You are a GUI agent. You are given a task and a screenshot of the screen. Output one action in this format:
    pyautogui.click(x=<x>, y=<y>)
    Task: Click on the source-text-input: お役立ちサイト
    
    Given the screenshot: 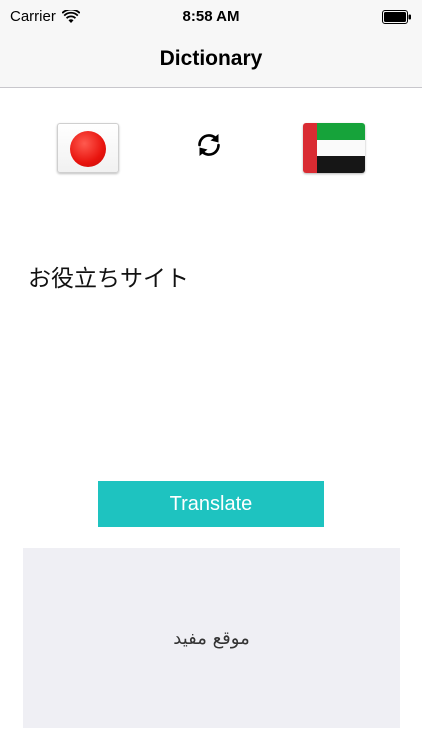 What is the action you would take?
    pyautogui.click(x=208, y=276)
    